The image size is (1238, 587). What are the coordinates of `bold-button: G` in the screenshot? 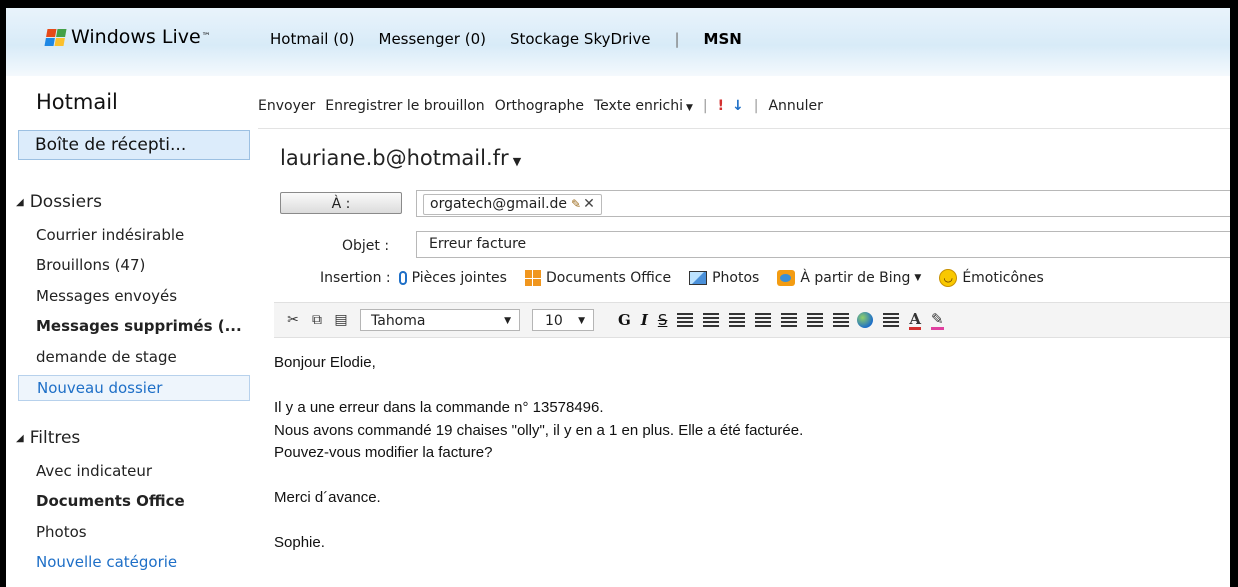 It's located at (624, 320).